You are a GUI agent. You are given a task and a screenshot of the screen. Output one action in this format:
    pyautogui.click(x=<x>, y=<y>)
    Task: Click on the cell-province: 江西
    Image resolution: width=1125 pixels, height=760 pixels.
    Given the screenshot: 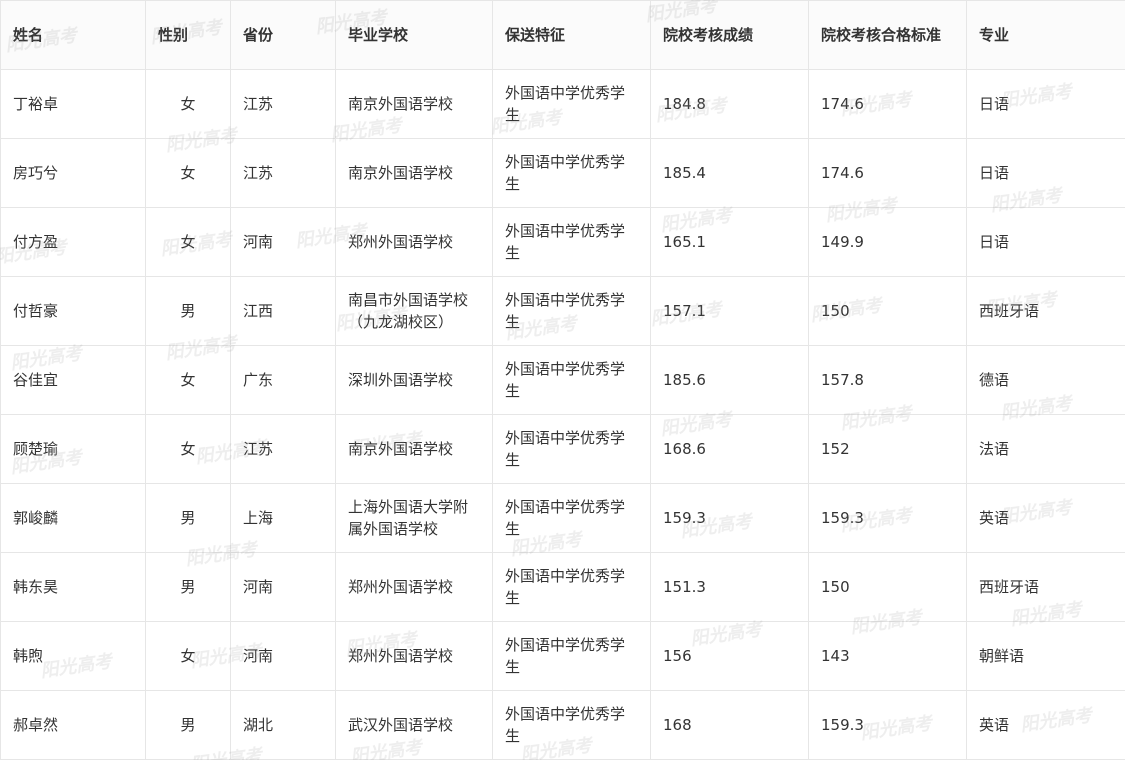 What is the action you would take?
    pyautogui.click(x=283, y=311)
    